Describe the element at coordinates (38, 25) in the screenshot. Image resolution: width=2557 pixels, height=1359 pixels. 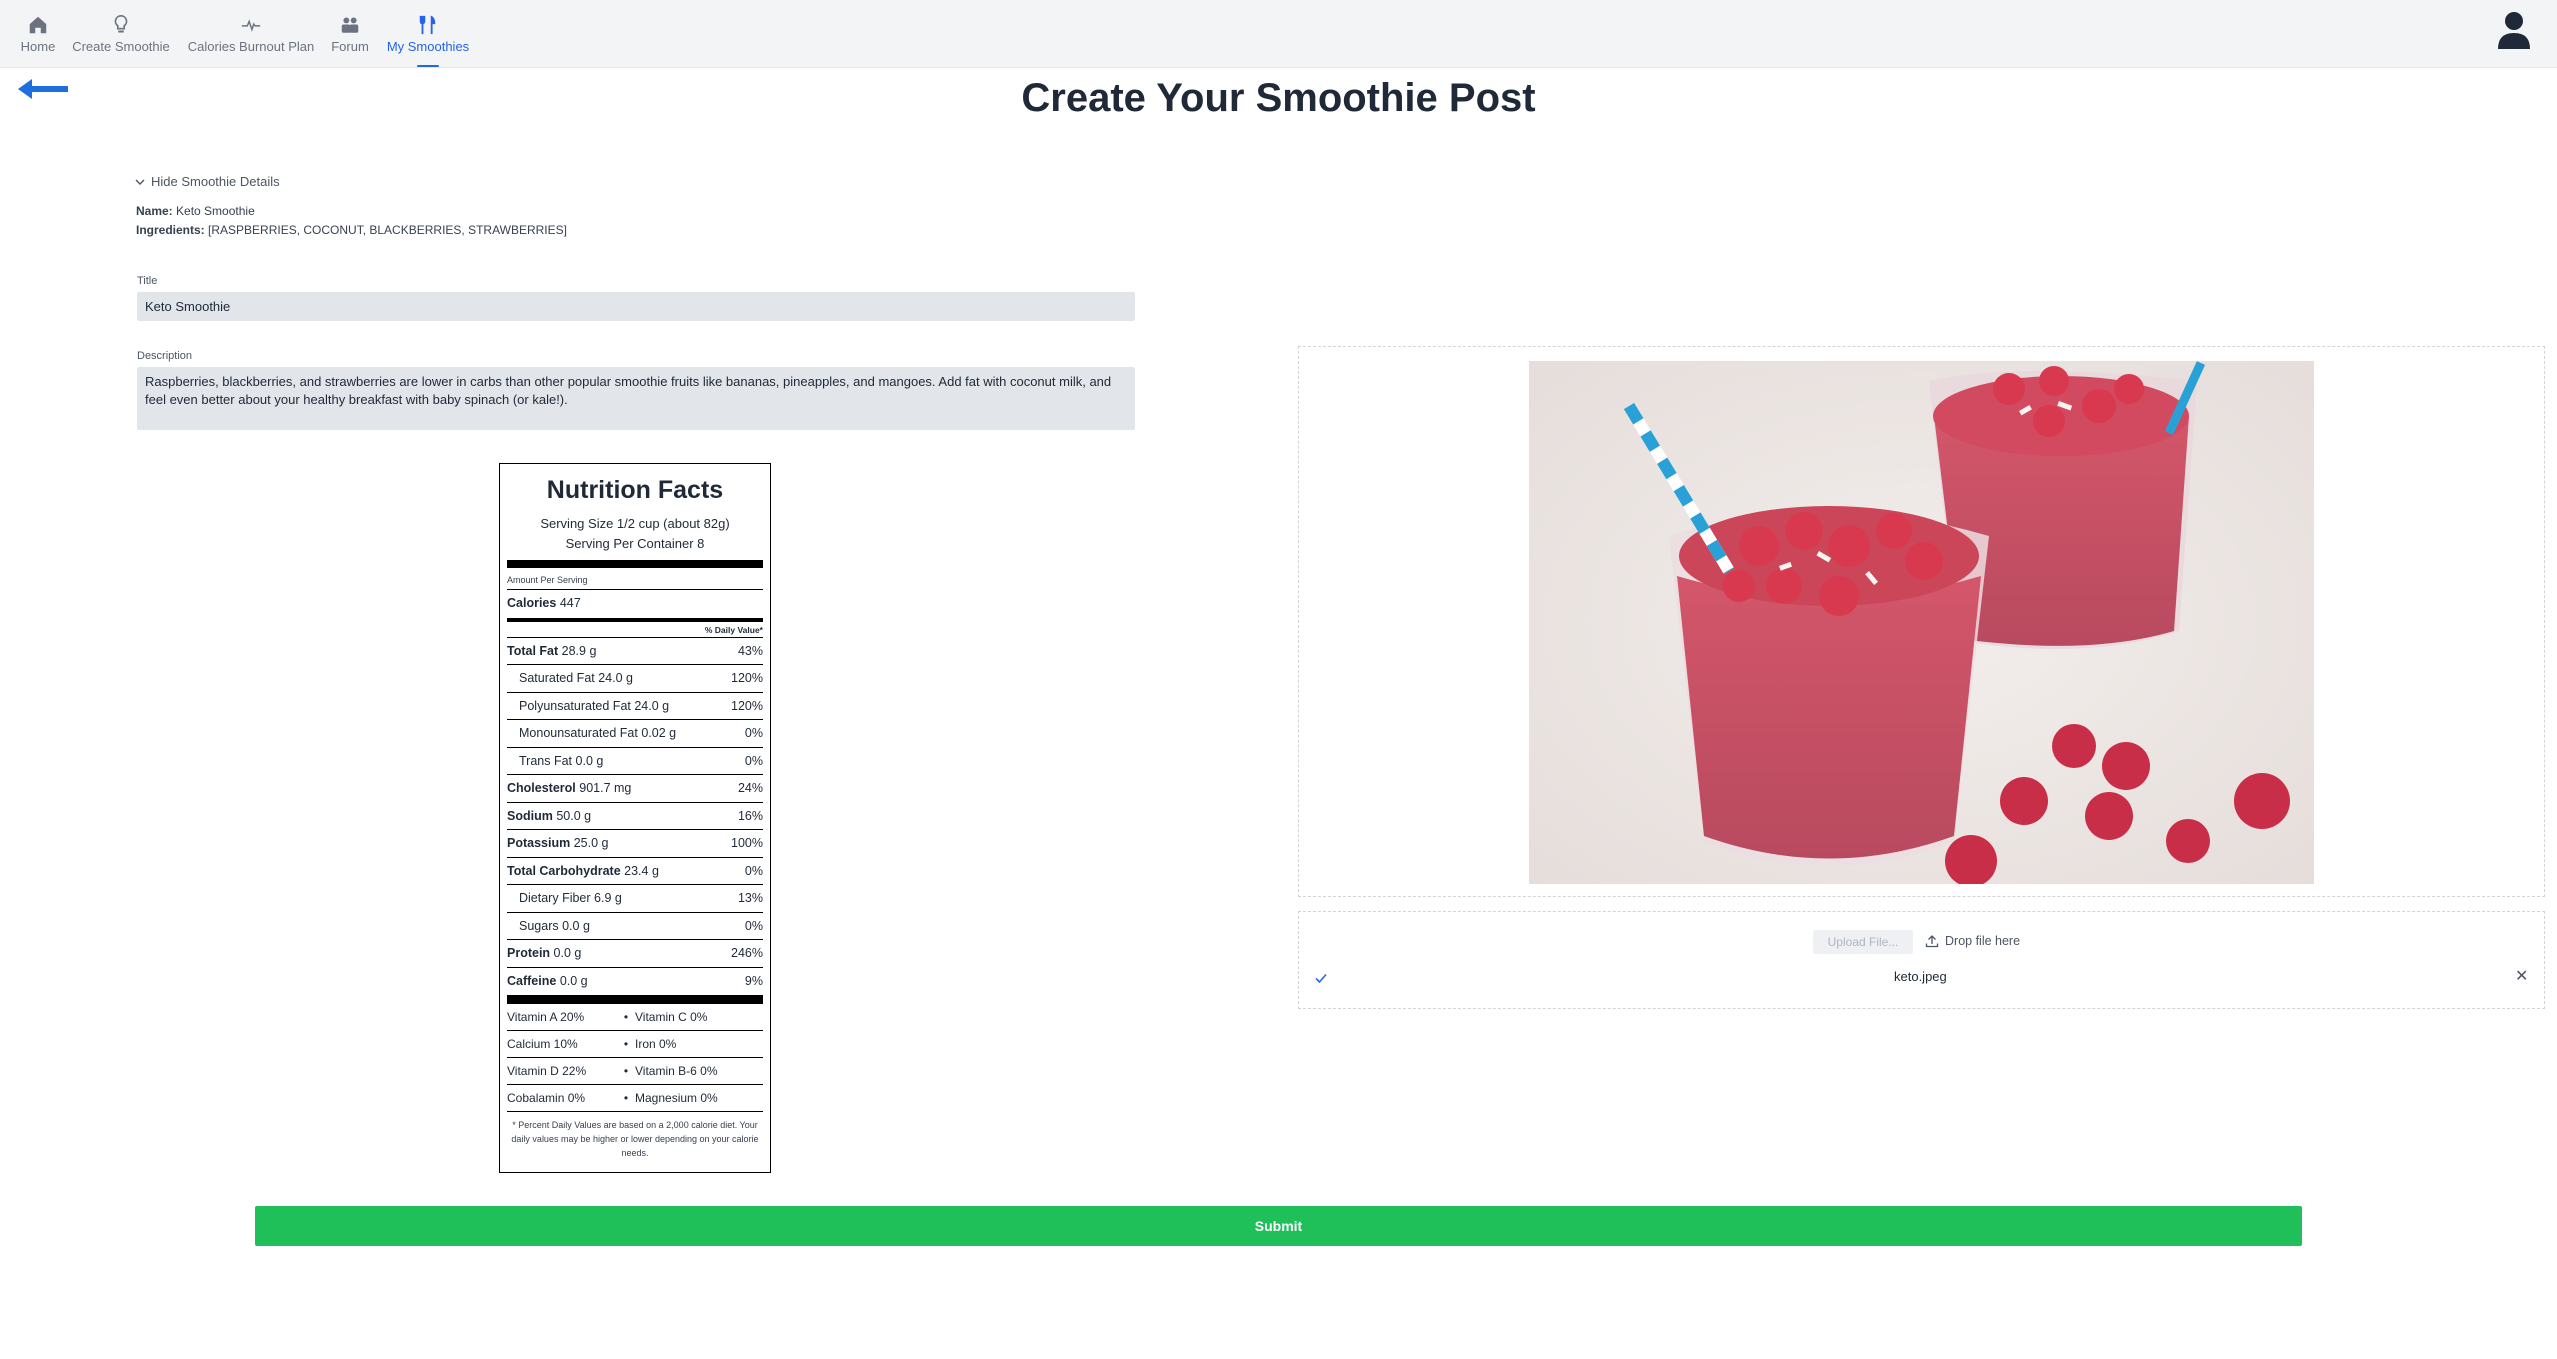
I see `home-icon` at that location.